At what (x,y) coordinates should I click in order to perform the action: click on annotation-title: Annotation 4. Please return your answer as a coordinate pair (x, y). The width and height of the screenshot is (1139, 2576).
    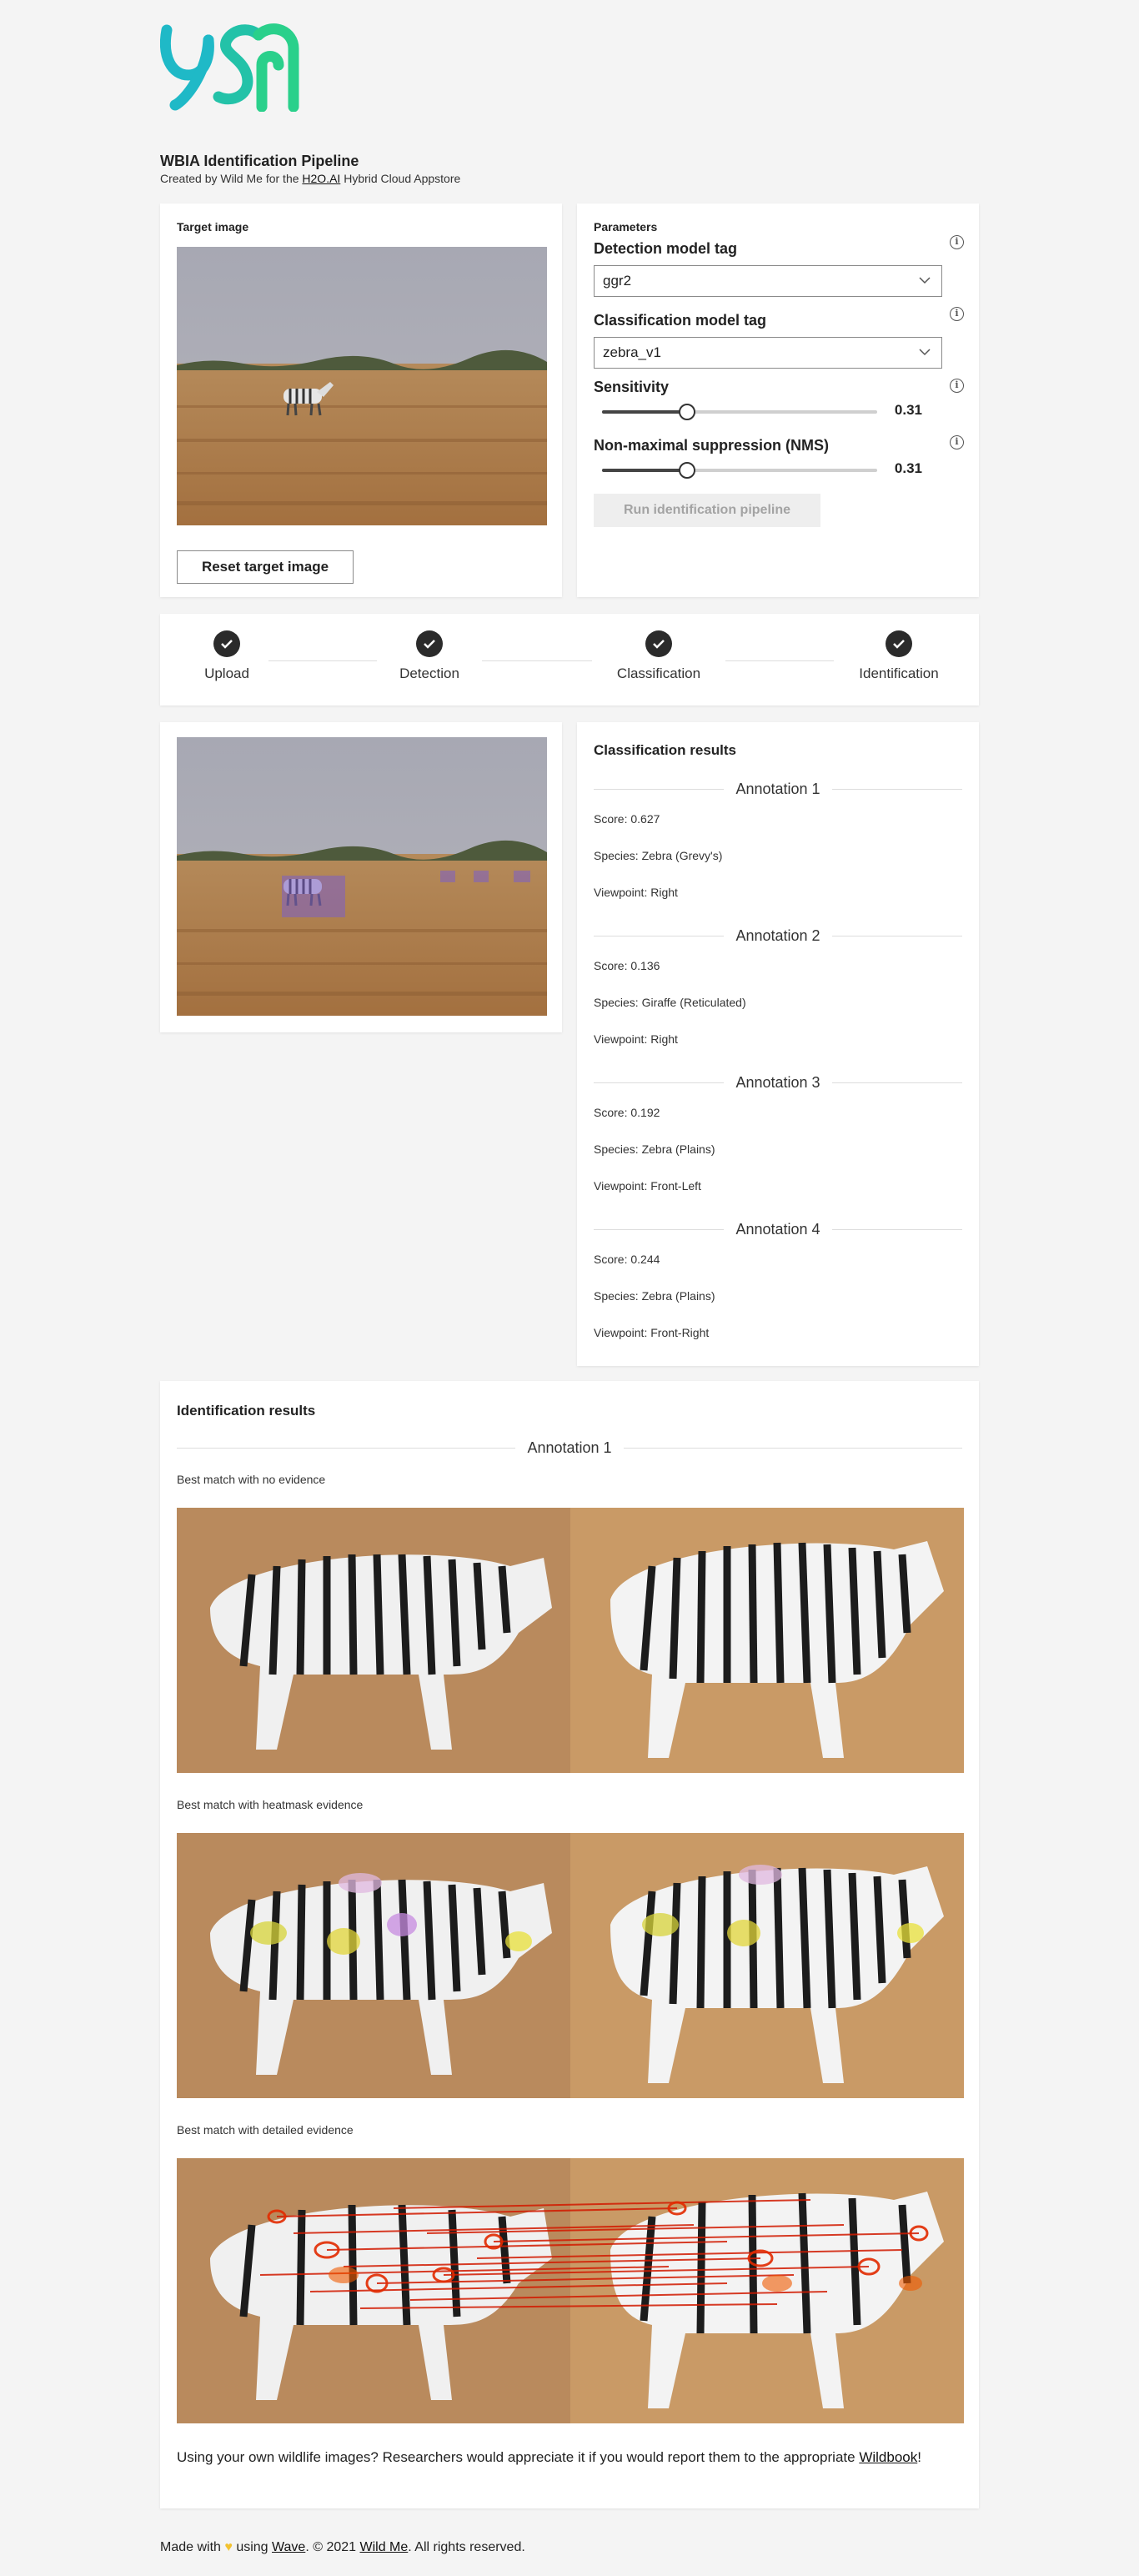
    Looking at the image, I should click on (777, 1229).